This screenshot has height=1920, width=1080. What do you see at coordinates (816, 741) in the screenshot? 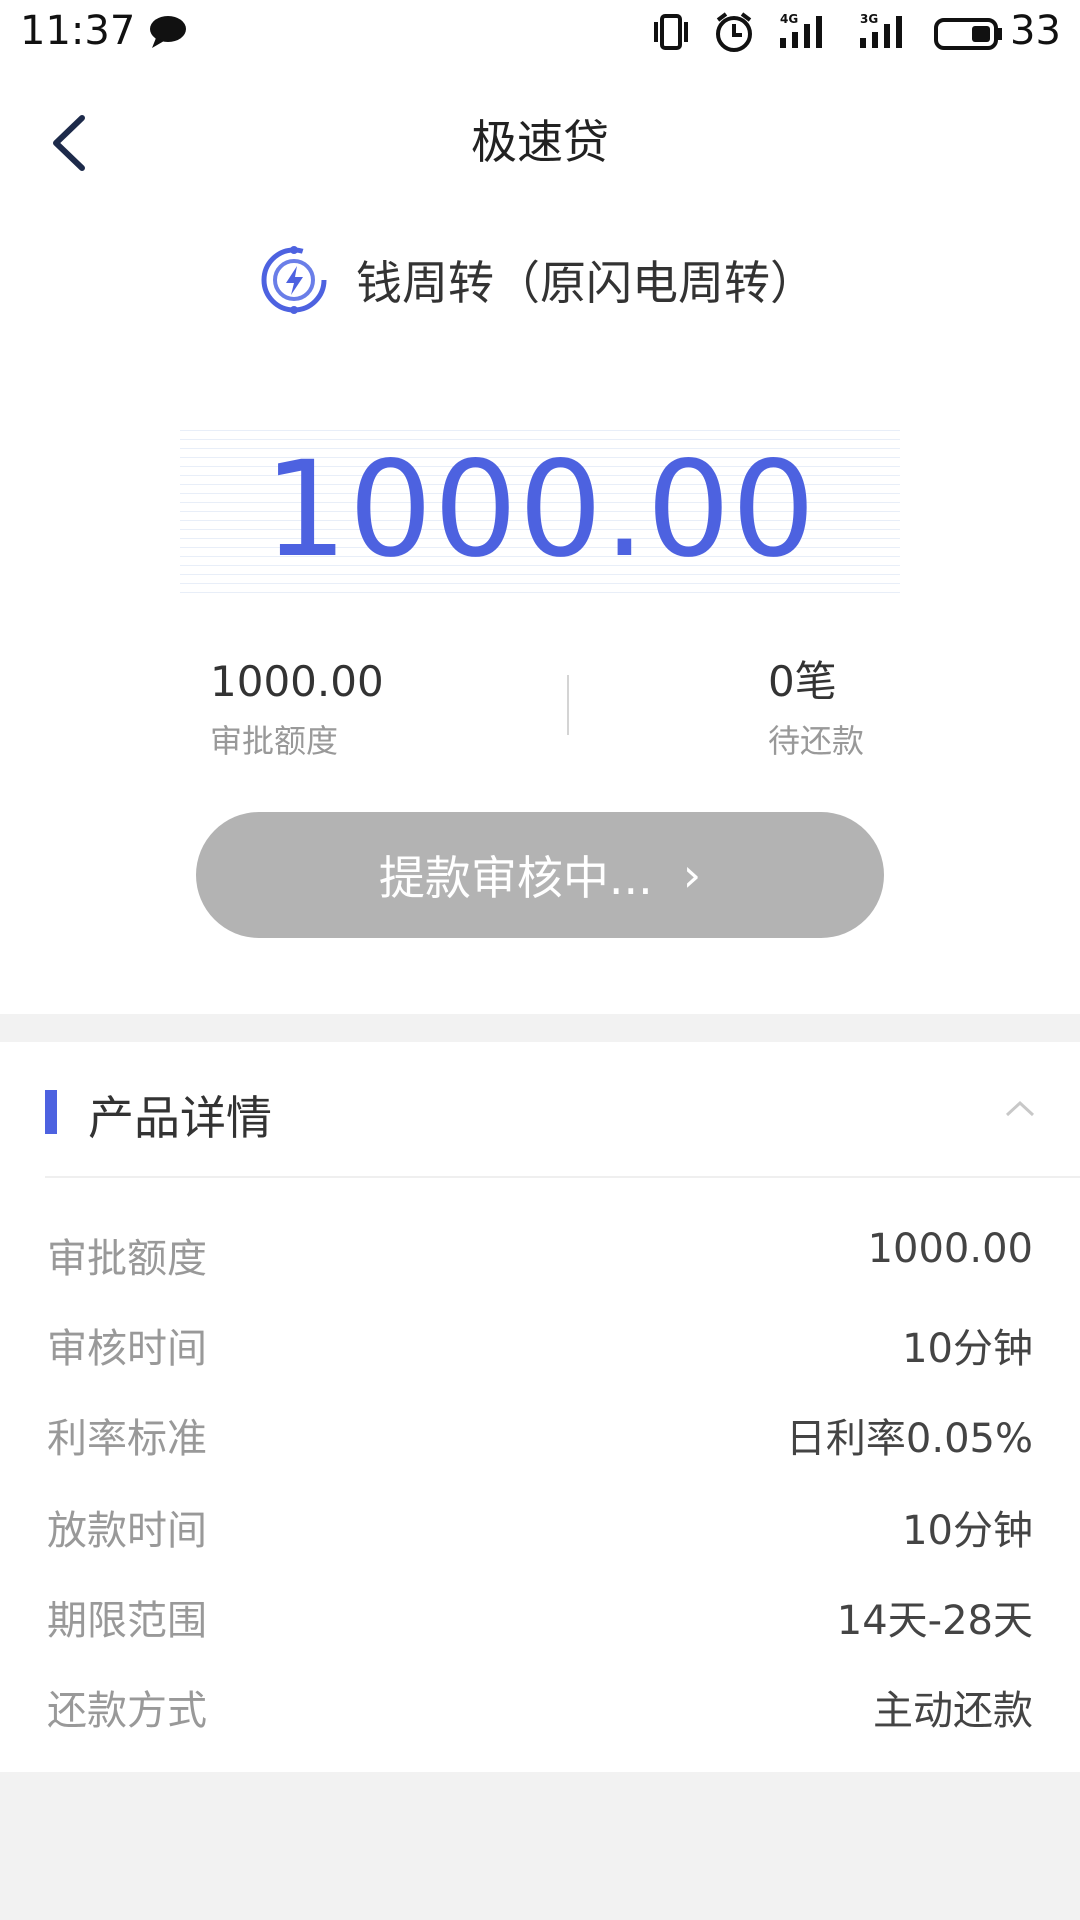
I see `pending-repayment-label: 待还款` at bounding box center [816, 741].